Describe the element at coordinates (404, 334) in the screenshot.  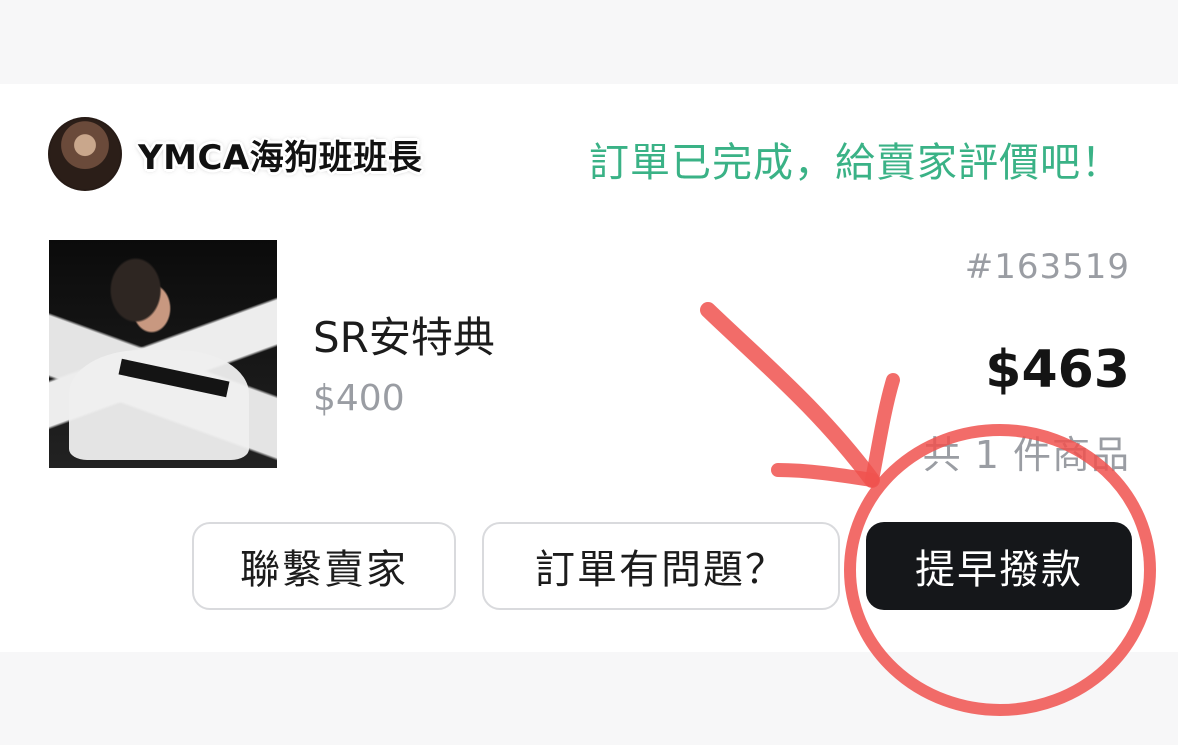
I see `product-name: SR安特典` at that location.